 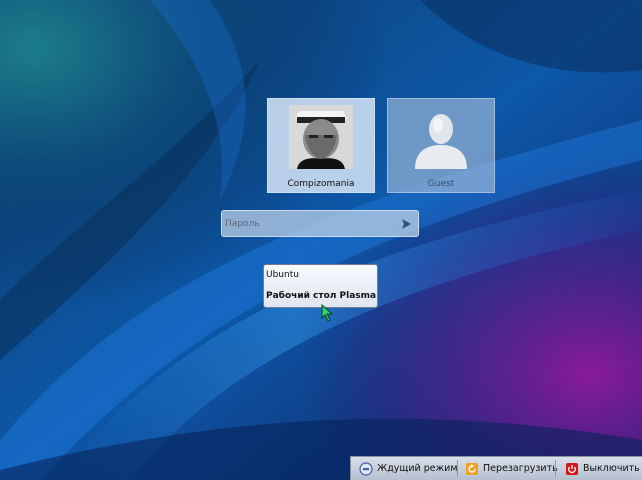 What do you see at coordinates (406, 224) in the screenshot?
I see `login-arrow-icon` at bounding box center [406, 224].